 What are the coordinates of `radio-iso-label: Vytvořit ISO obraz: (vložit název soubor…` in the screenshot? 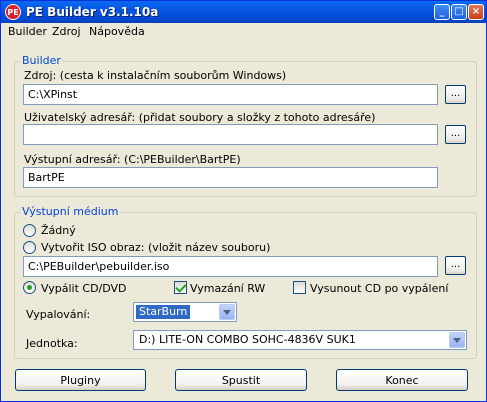 It's located at (156, 247).